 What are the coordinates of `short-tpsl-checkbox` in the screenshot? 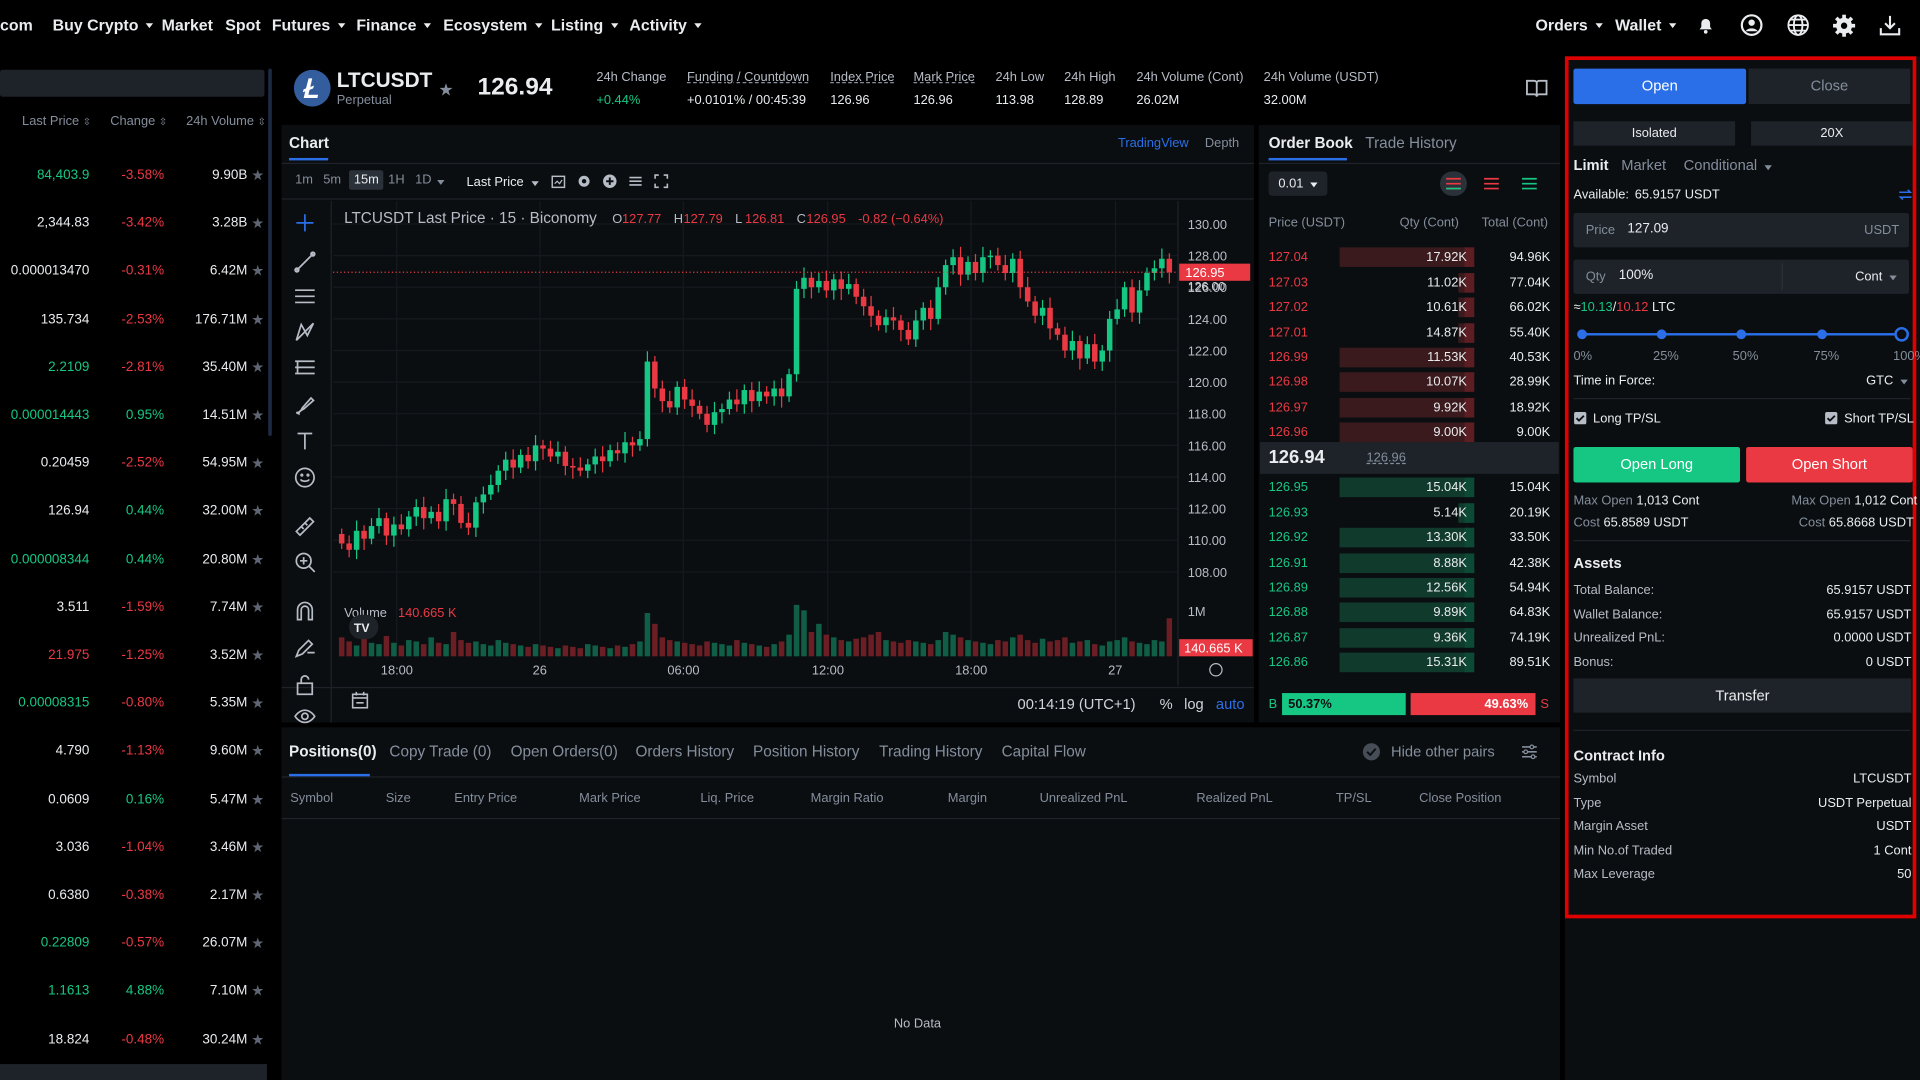 It's located at (1831, 418).